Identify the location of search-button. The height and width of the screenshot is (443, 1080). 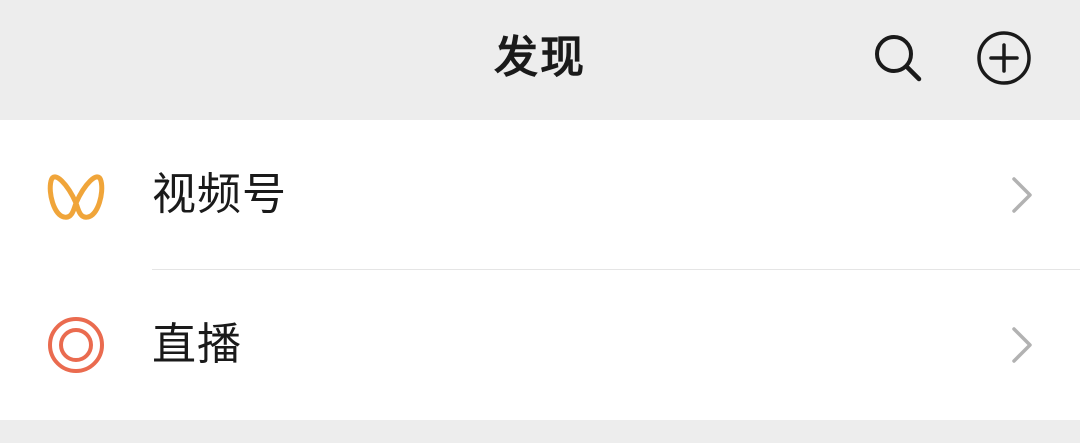
(898, 58).